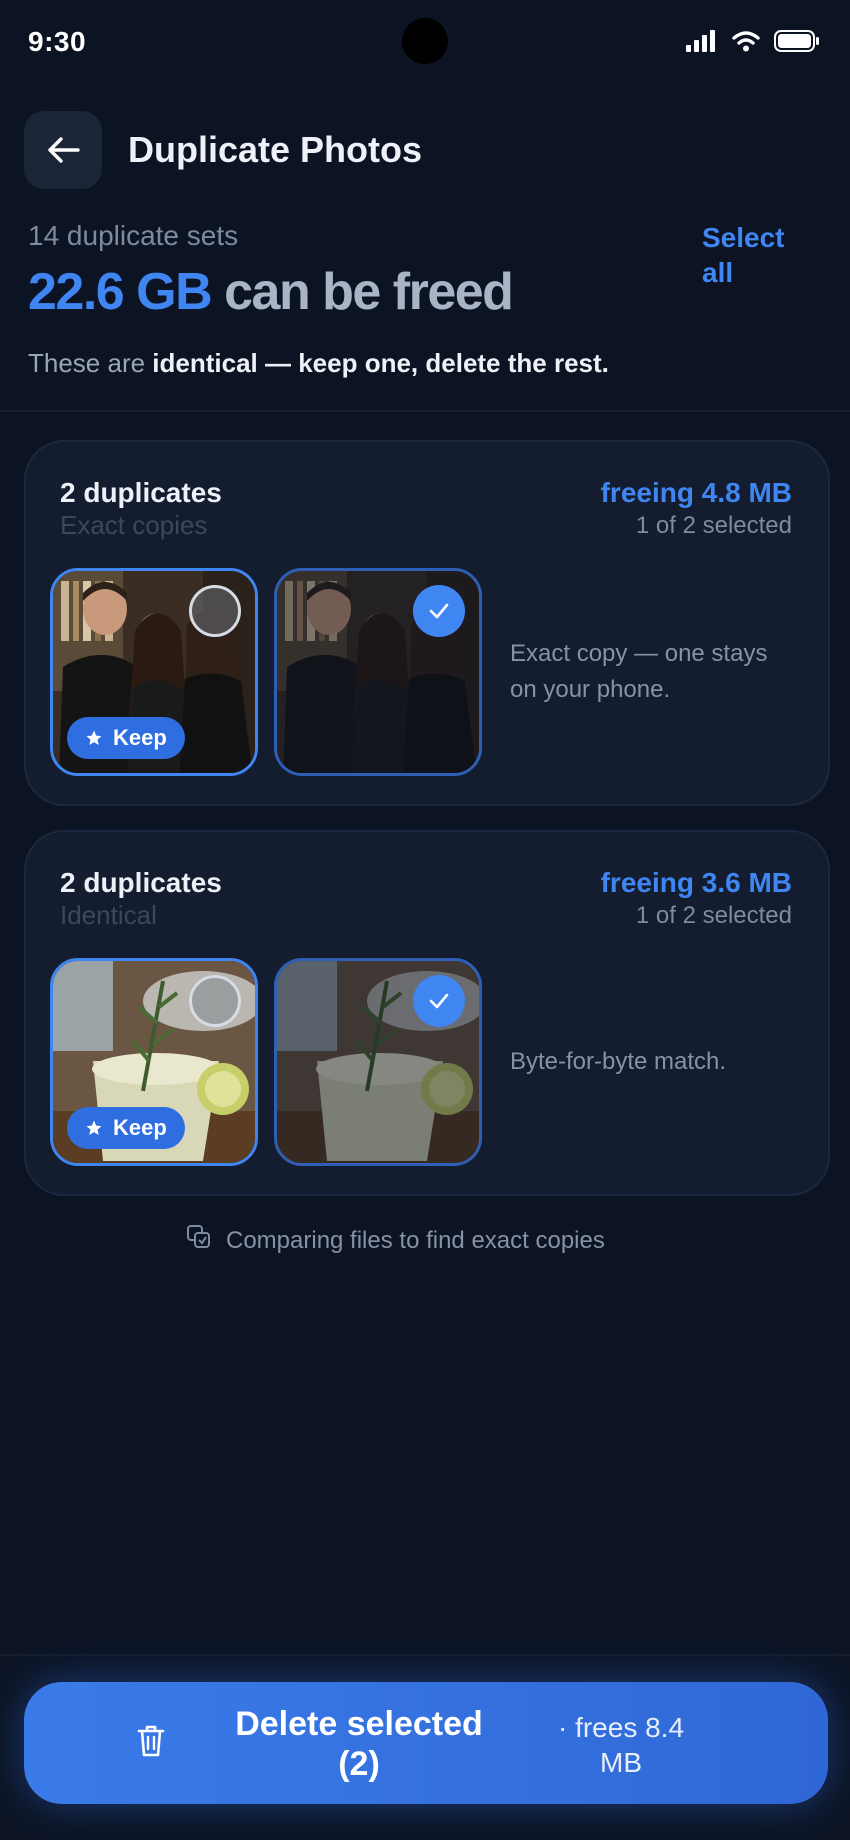 The image size is (850, 1840). I want to click on group-description: Byte-for-byte match., so click(618, 1061).